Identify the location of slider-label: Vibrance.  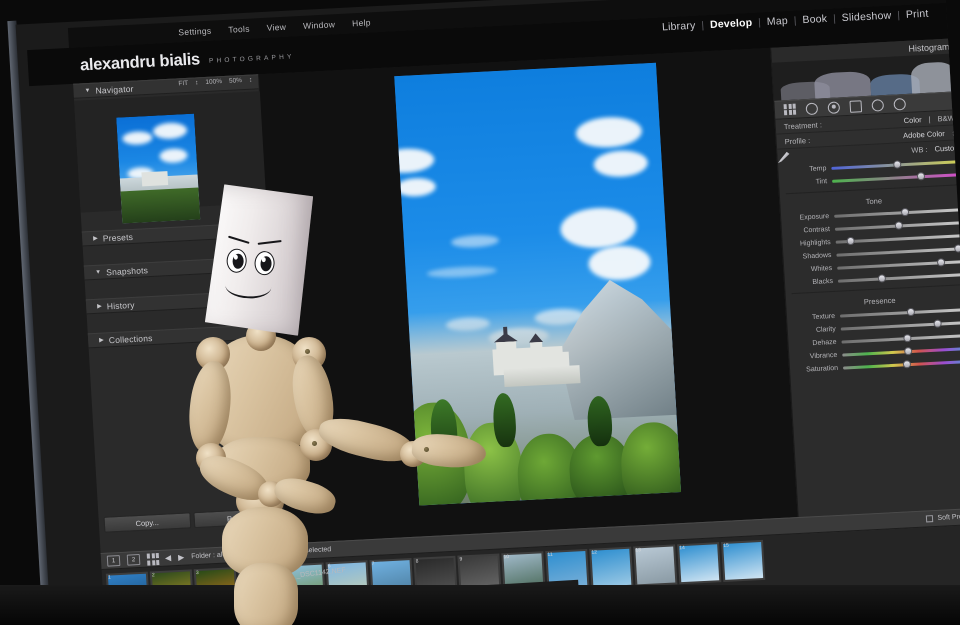
(823, 356).